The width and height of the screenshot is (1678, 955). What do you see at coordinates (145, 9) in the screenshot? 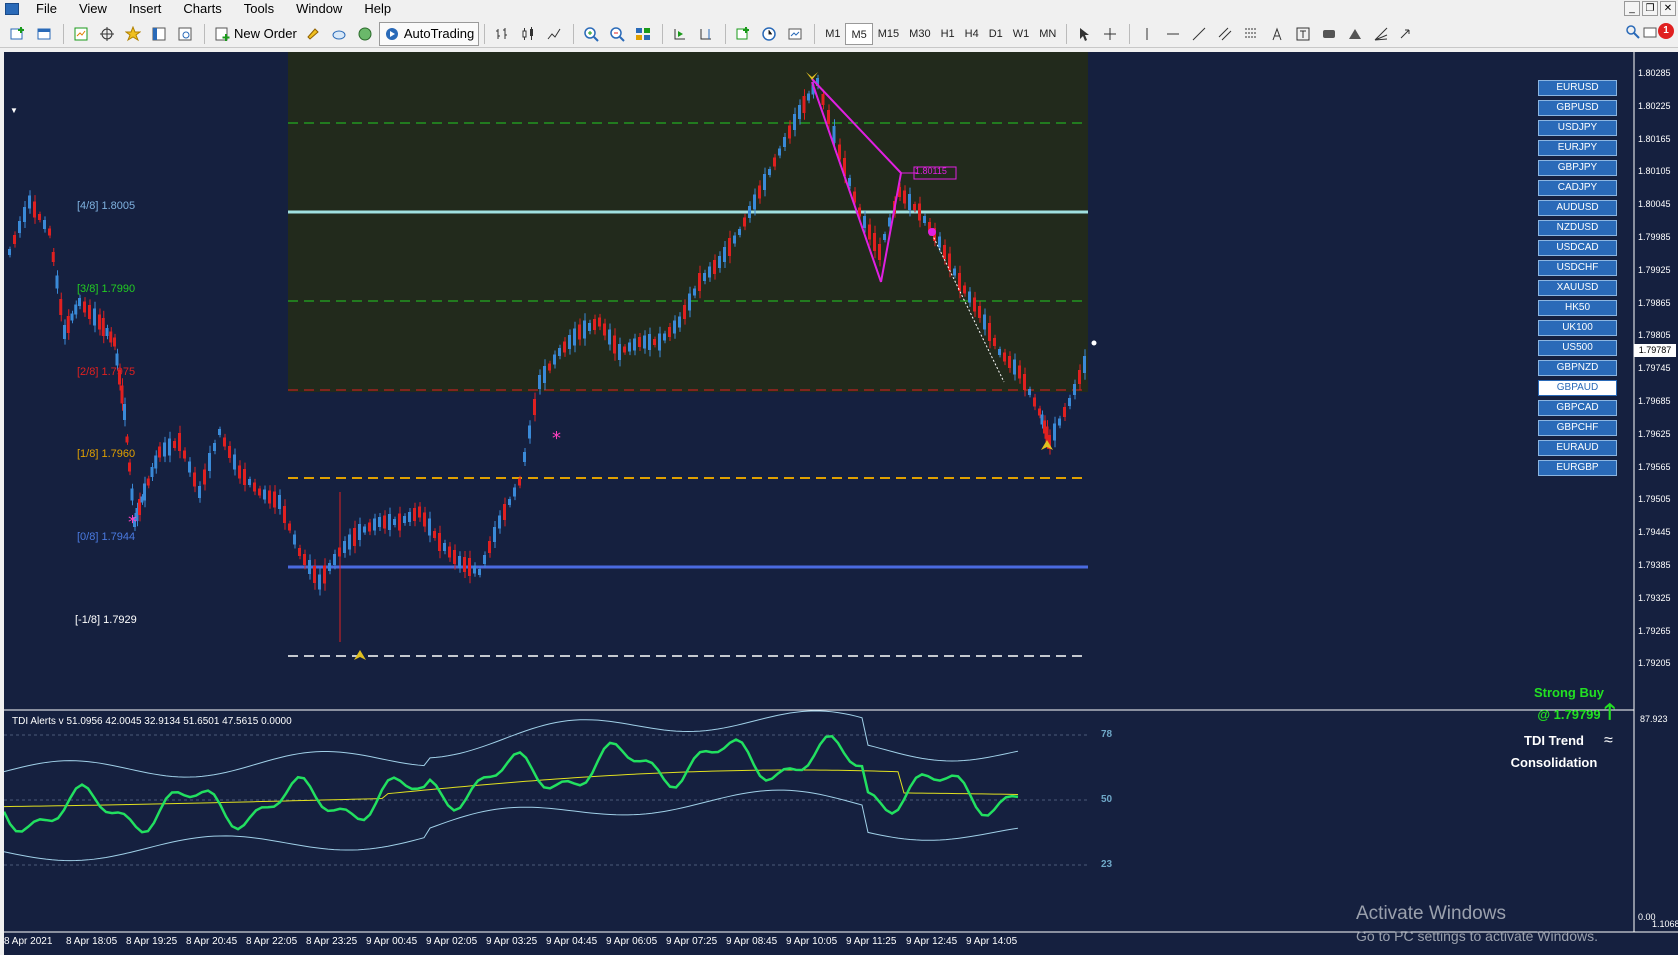
I see `menu-insert: Insert` at bounding box center [145, 9].